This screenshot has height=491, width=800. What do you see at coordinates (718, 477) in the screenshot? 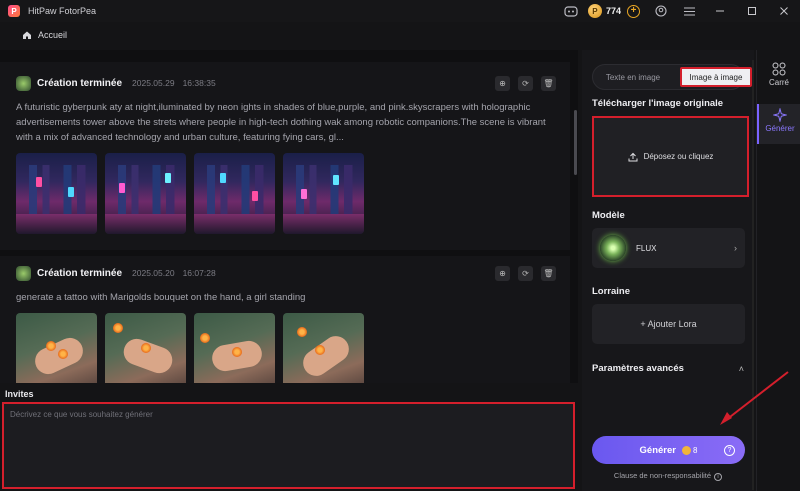
I see `info-icon: i` at bounding box center [718, 477].